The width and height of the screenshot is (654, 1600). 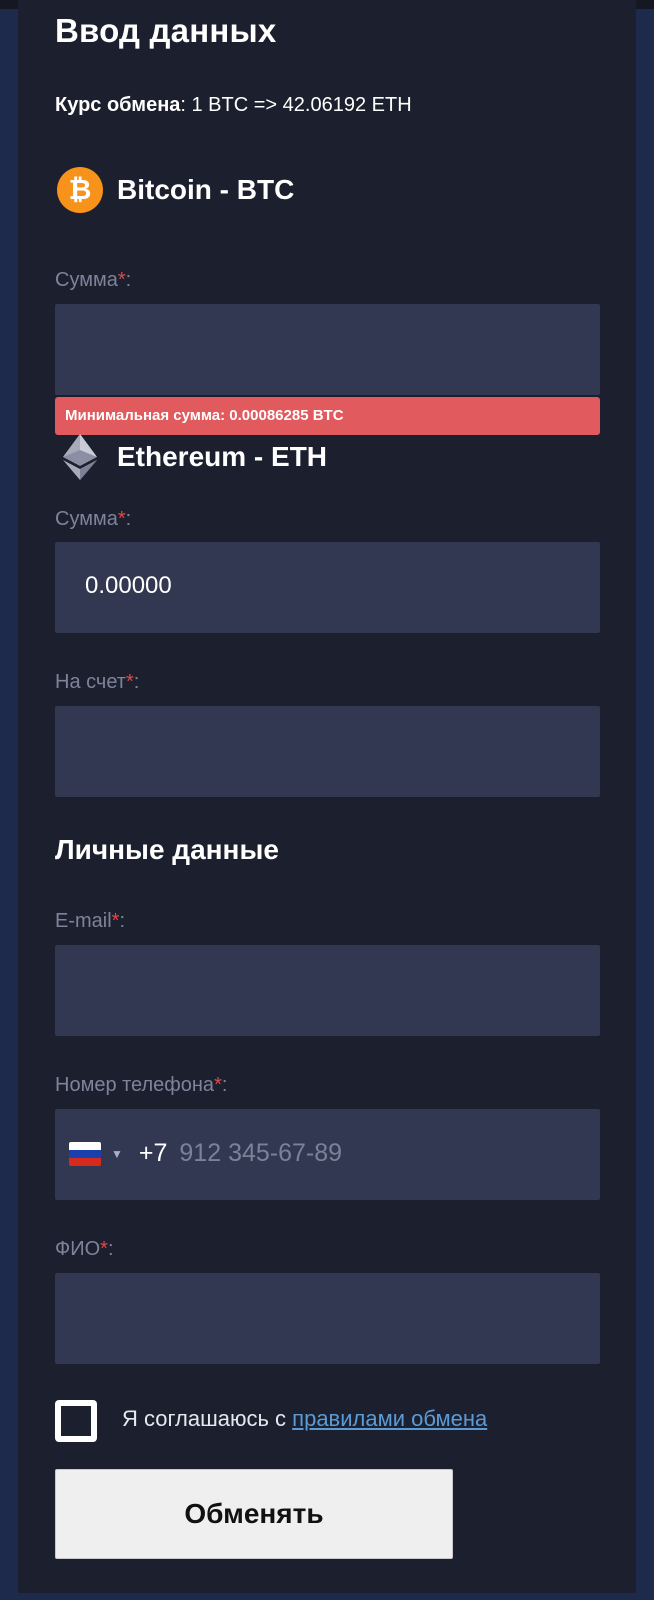 I want to click on to-currency-name: Ethereum - ETH, so click(x=222, y=456).